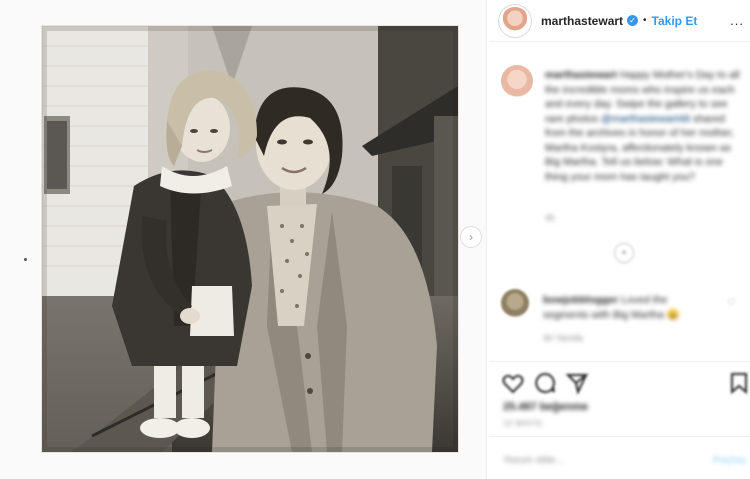 This screenshot has width=750, height=479. I want to click on comment-avatar, so click(515, 303).